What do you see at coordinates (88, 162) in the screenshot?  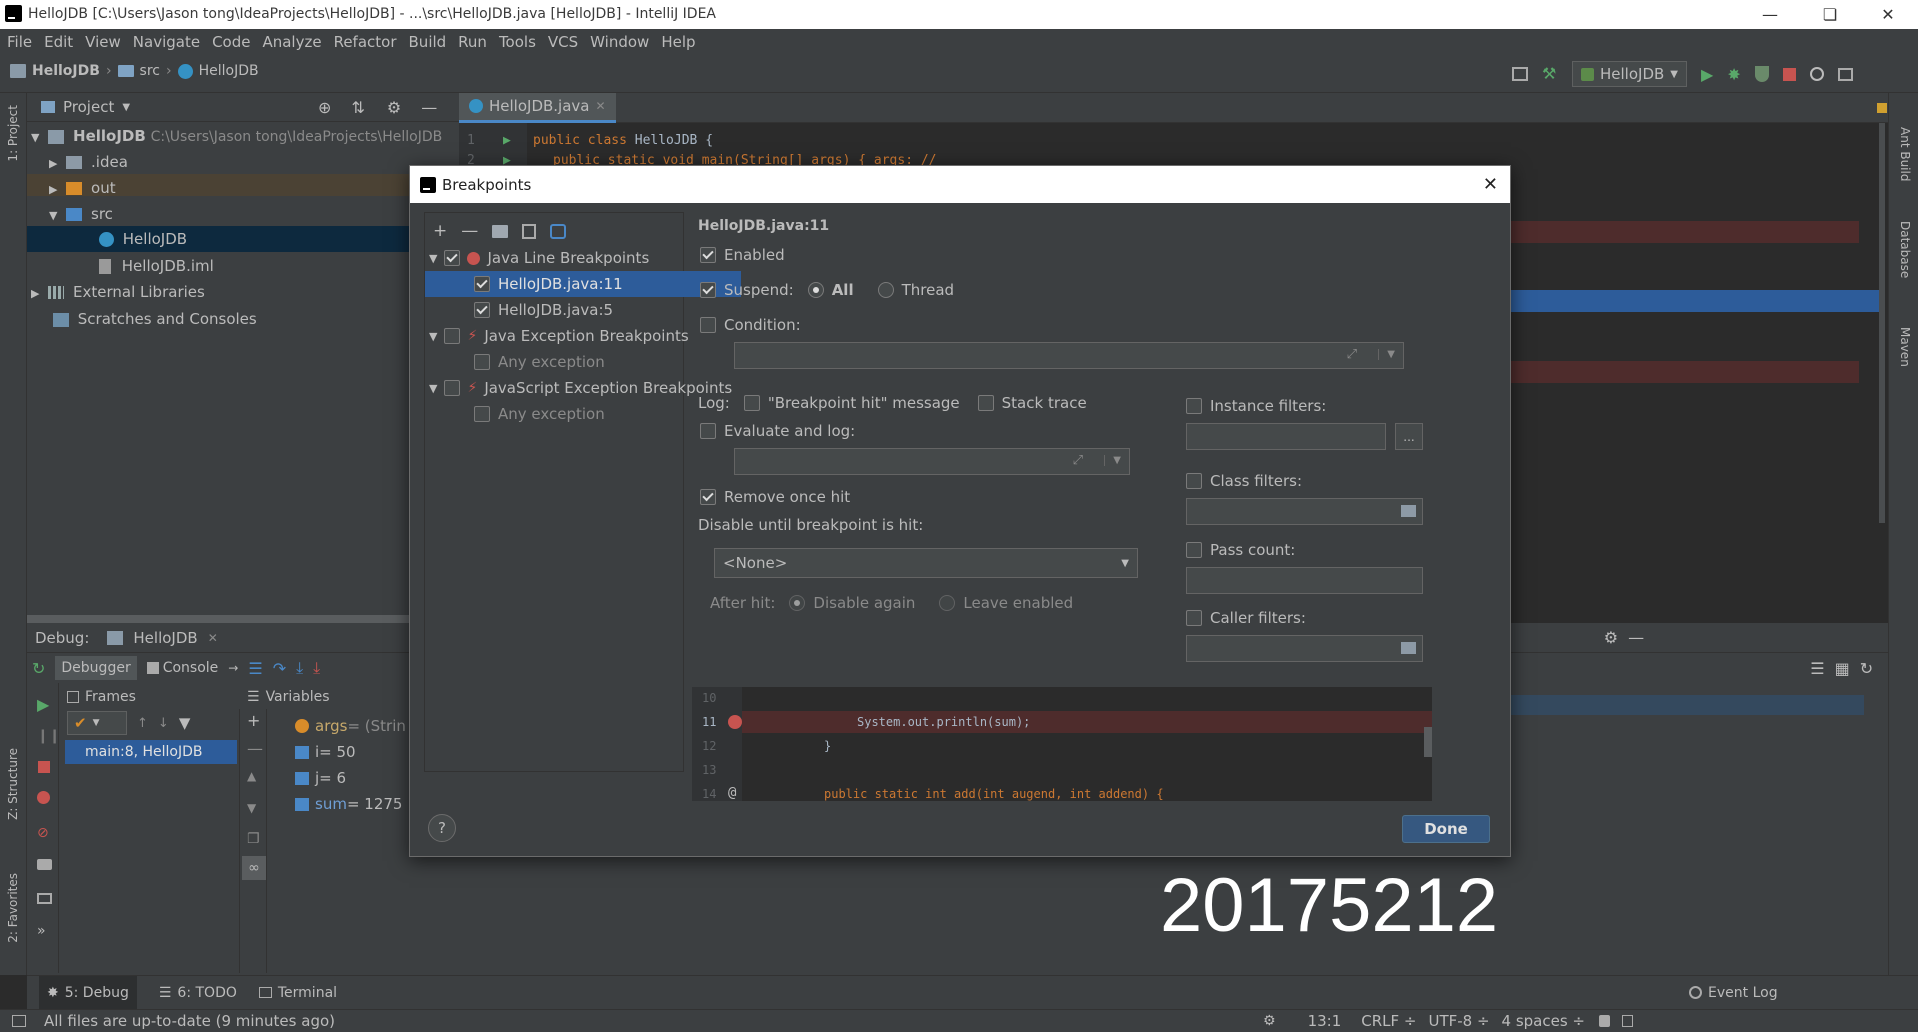 I see `tree-row-idea: ▶ .idea` at bounding box center [88, 162].